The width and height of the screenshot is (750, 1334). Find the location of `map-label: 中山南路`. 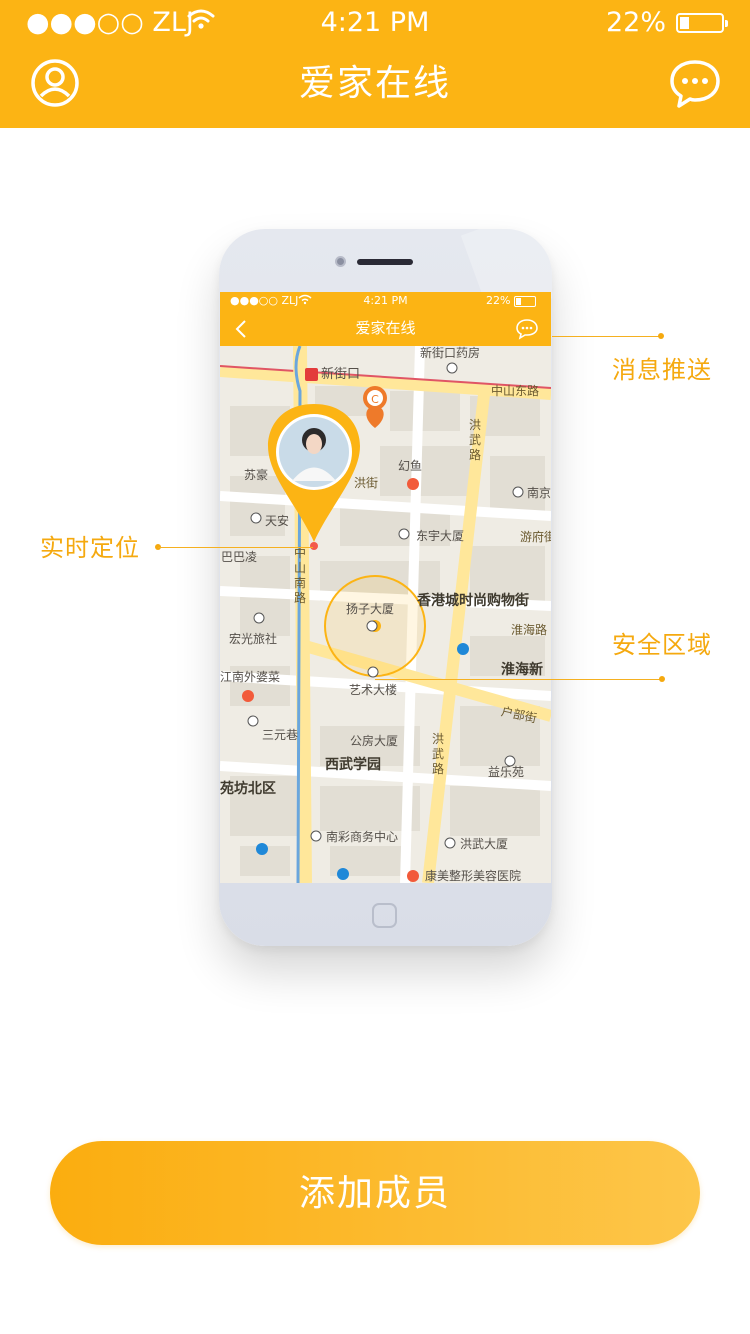

map-label: 中山南路 is located at coordinates (299, 575).